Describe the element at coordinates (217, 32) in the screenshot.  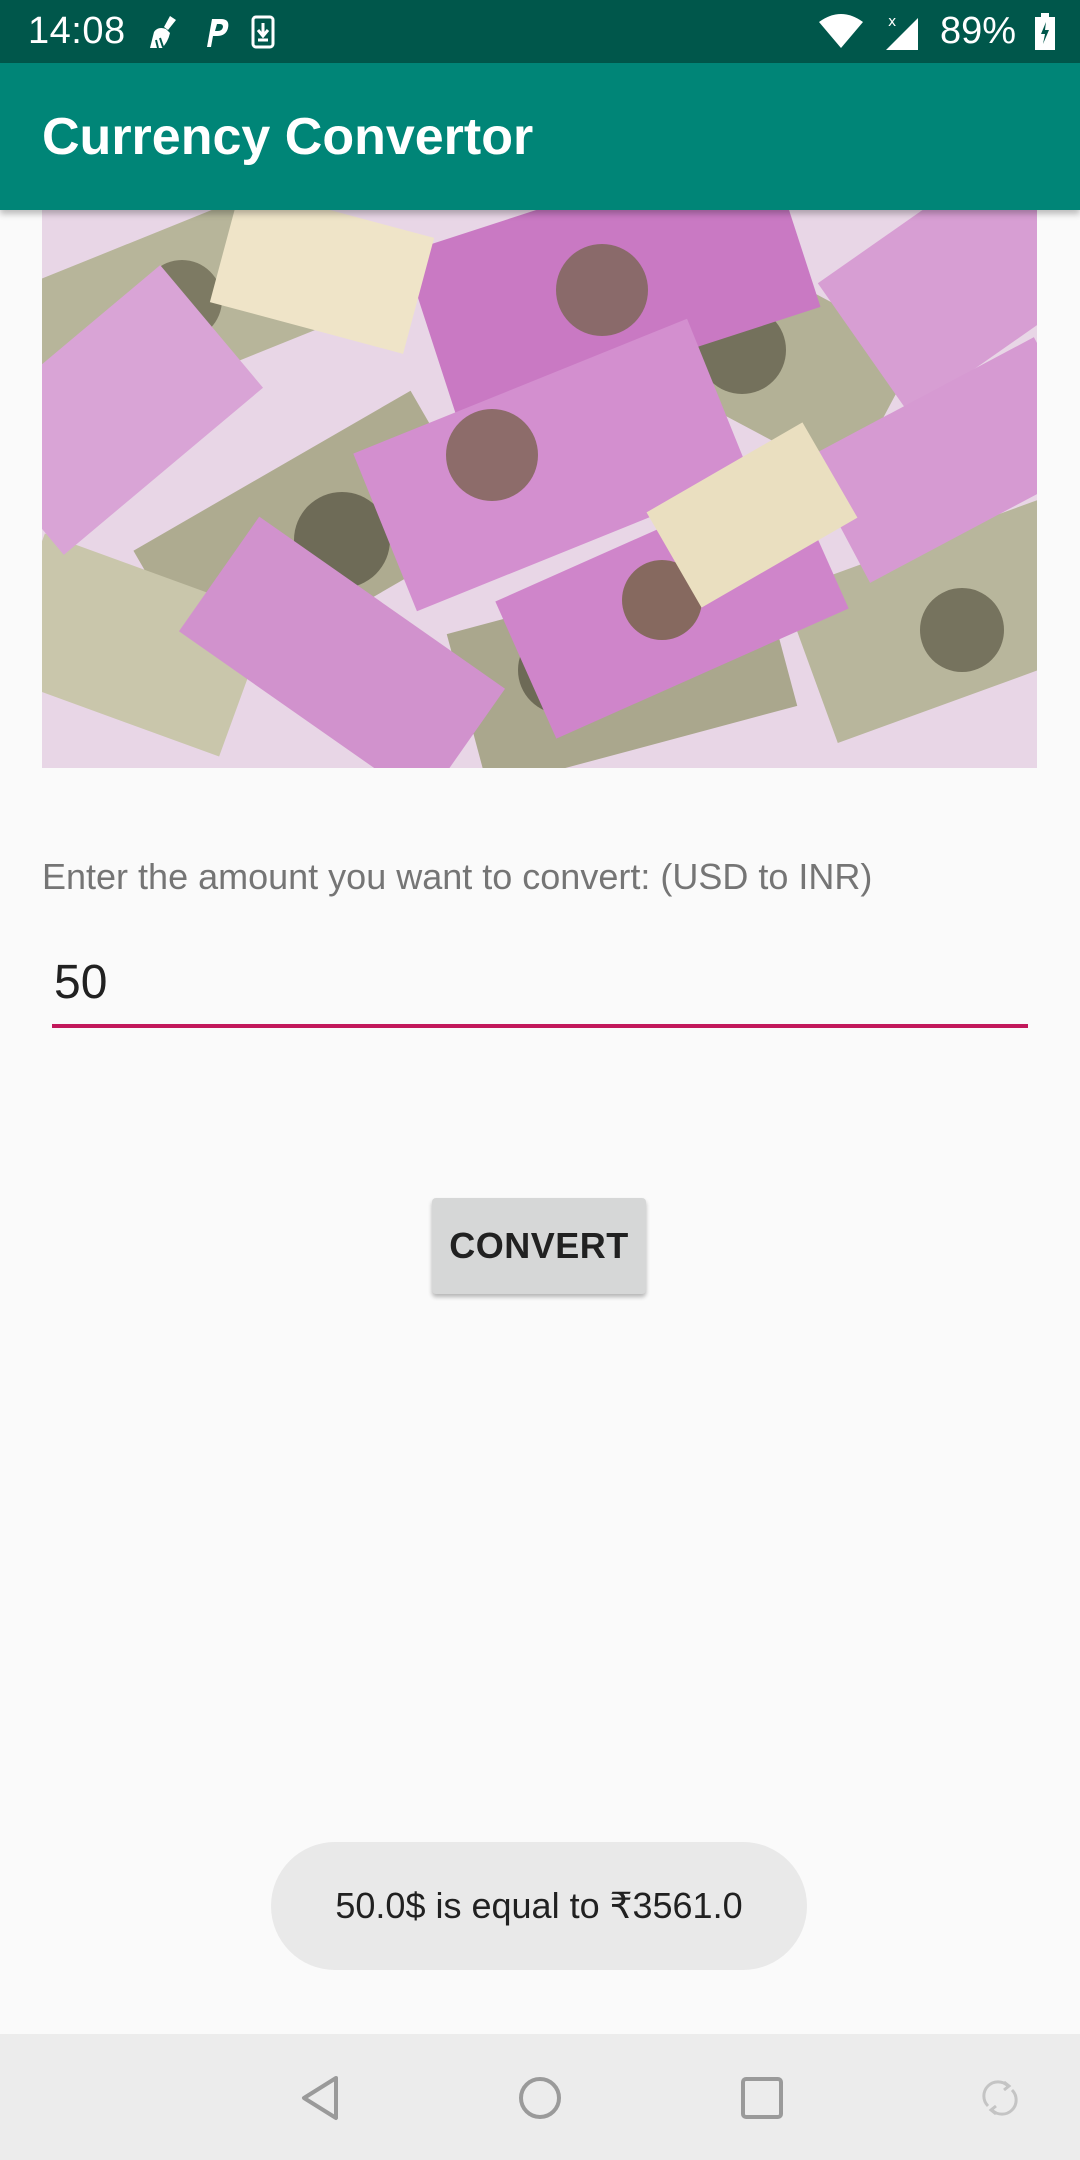
I see `parking-p-icon` at that location.